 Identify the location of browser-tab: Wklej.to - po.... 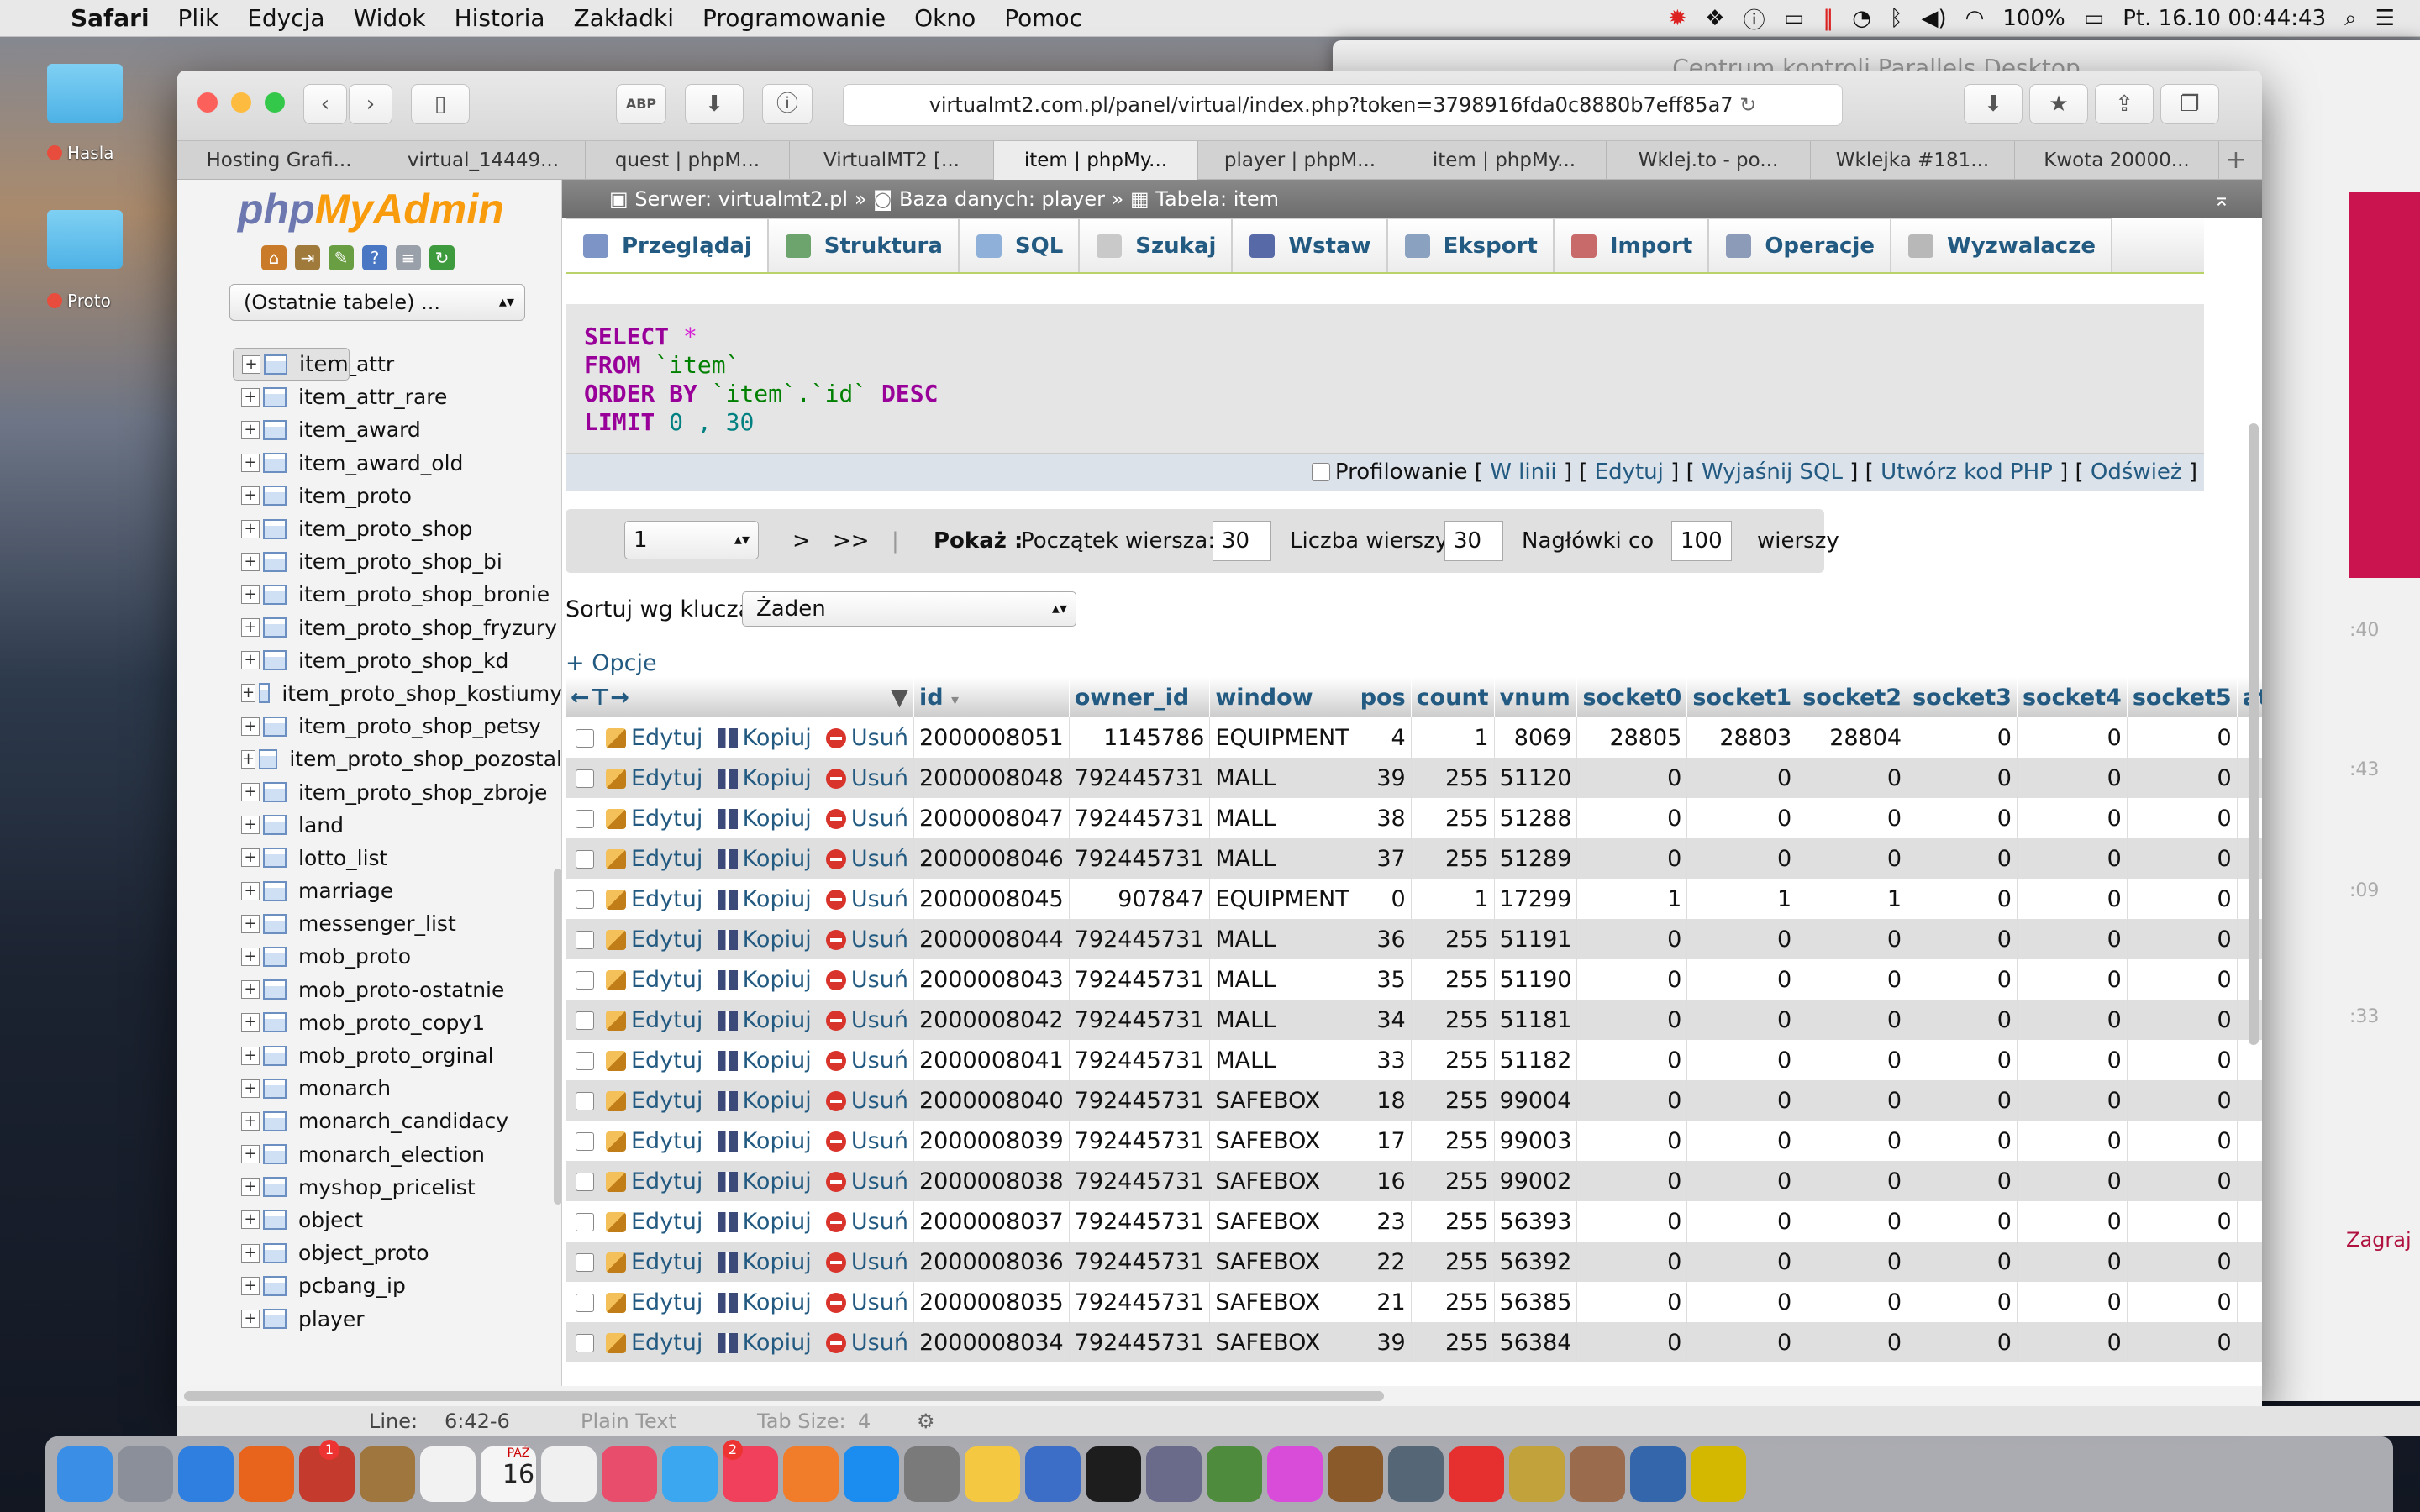
(1709, 160).